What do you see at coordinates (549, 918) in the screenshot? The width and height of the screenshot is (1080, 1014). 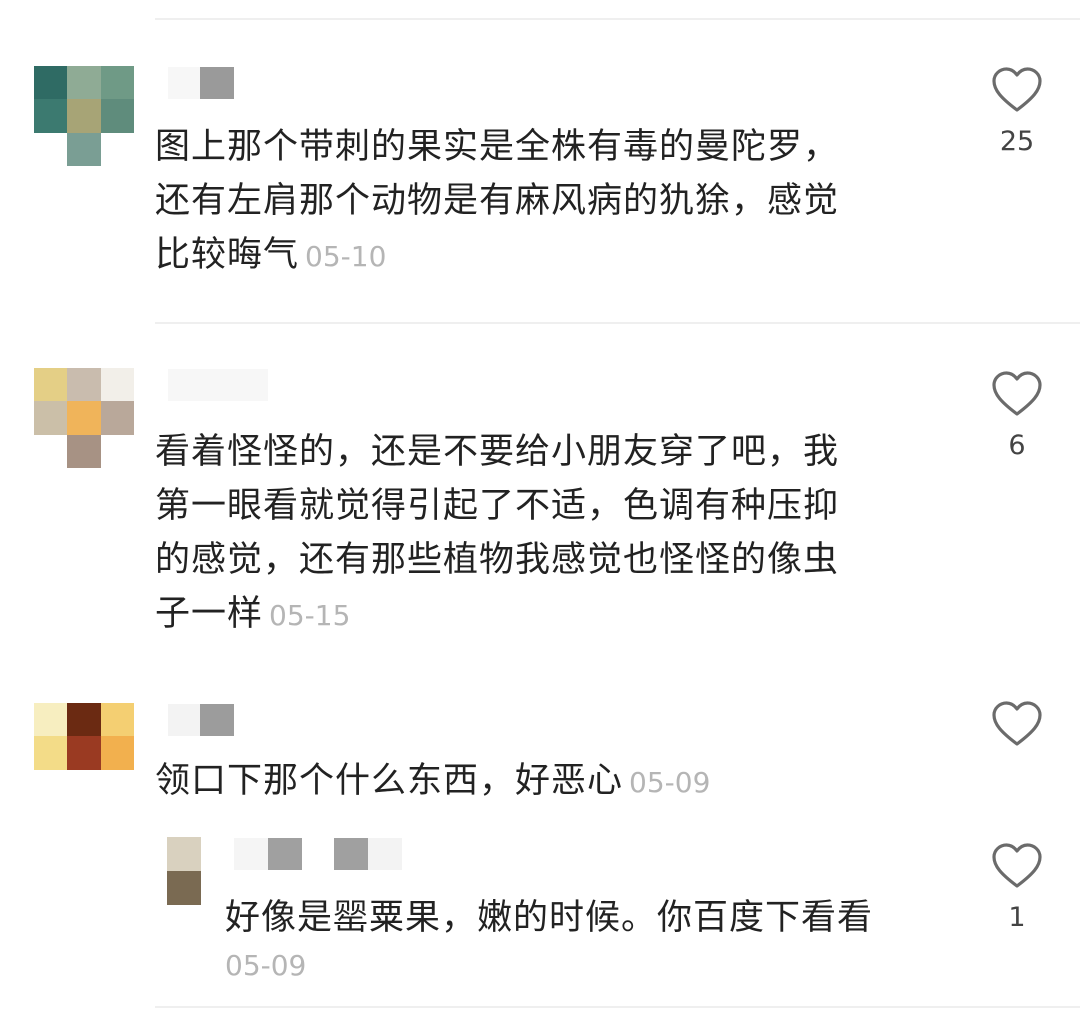 I see `reply-body: 好像是罂粟果，嫩的时候。你百度下看看` at bounding box center [549, 918].